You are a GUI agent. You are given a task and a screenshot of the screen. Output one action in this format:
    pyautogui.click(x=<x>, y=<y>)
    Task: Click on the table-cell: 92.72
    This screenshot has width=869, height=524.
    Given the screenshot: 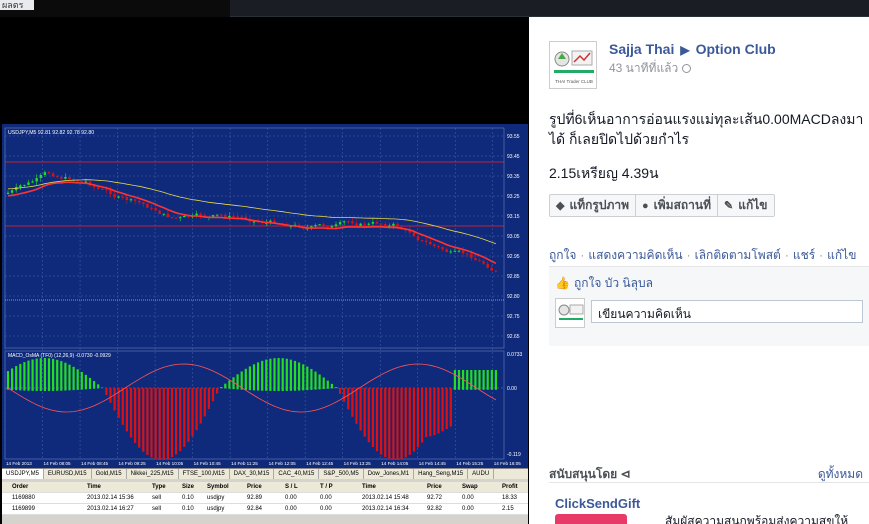 What is the action you would take?
    pyautogui.click(x=435, y=498)
    